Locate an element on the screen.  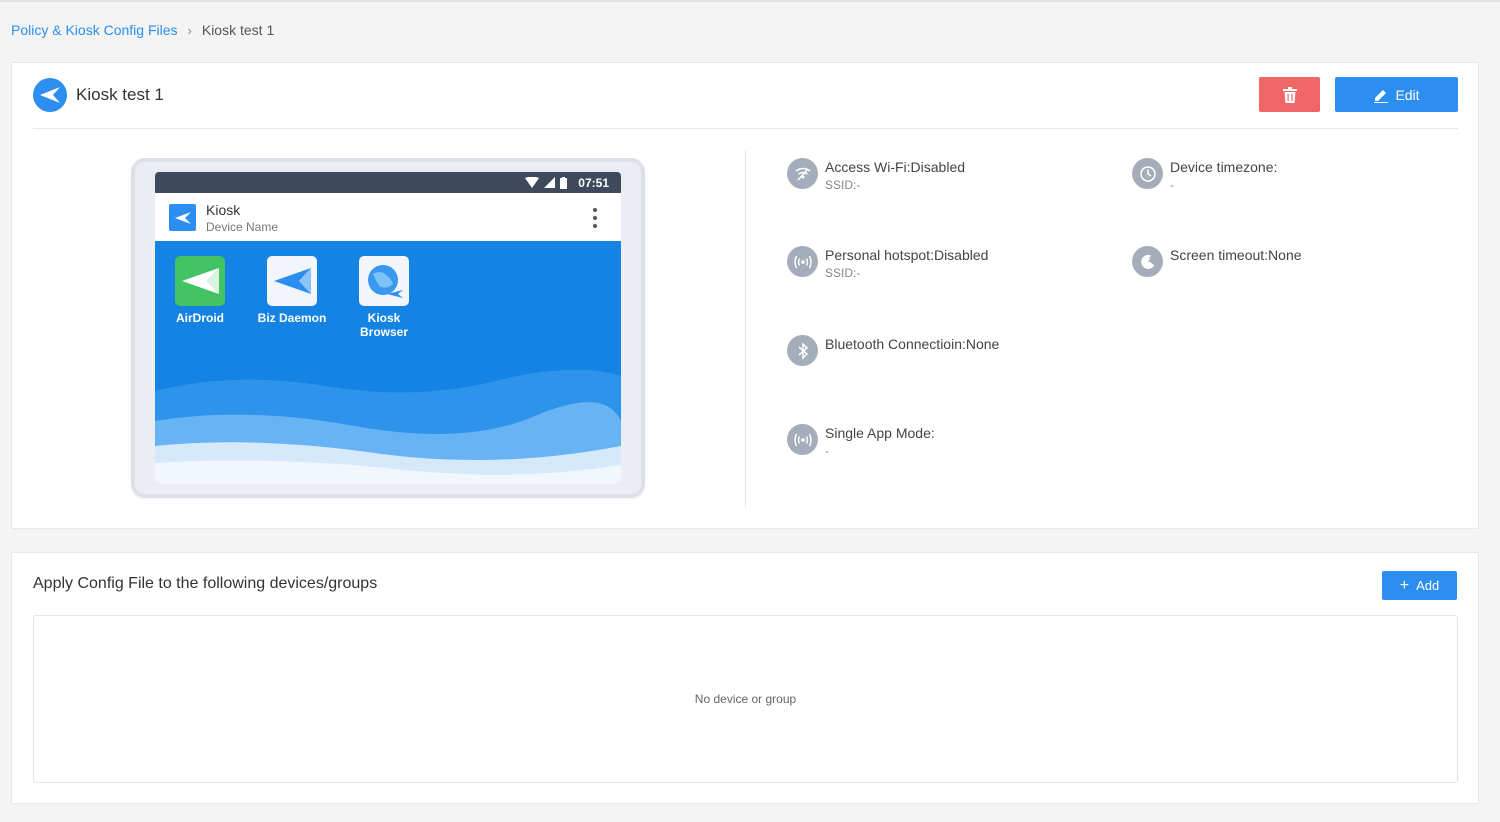
edit-button: Edit is located at coordinates (1396, 94).